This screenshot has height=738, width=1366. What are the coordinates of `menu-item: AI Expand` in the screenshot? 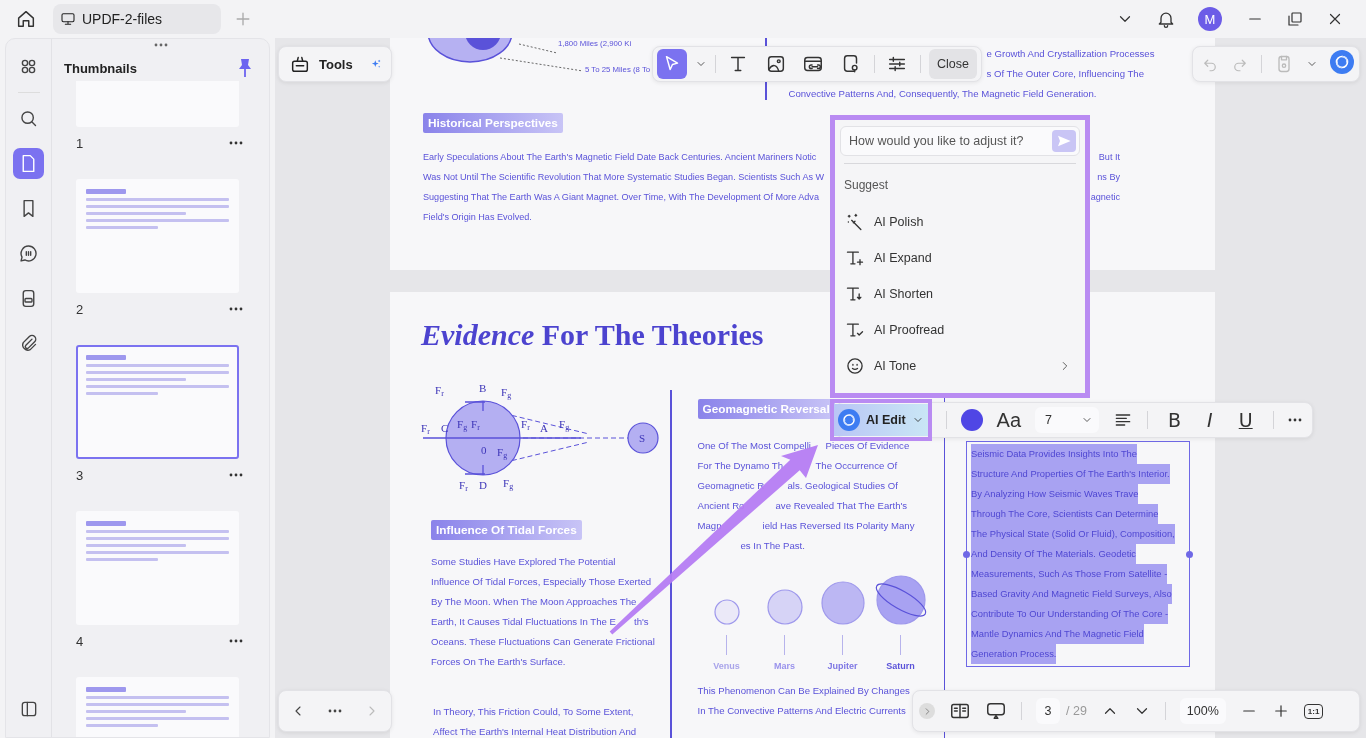 It's located at (960, 258).